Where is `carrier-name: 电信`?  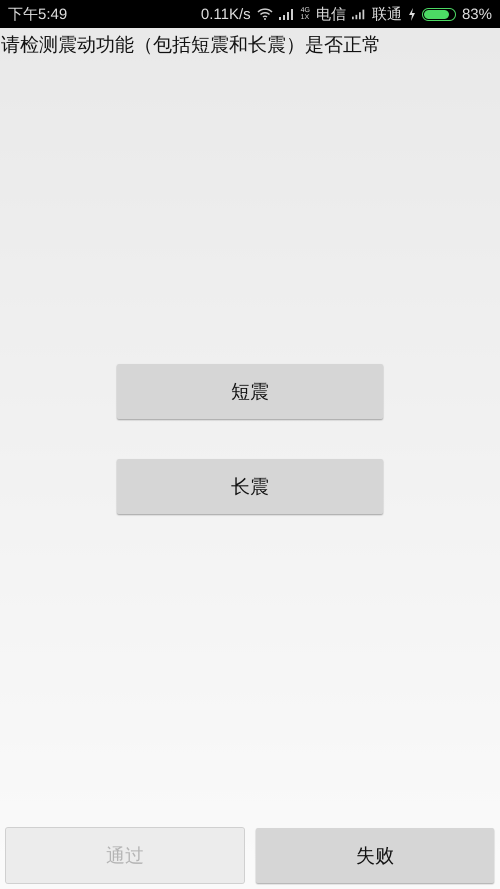
carrier-name: 电信 is located at coordinates (331, 14).